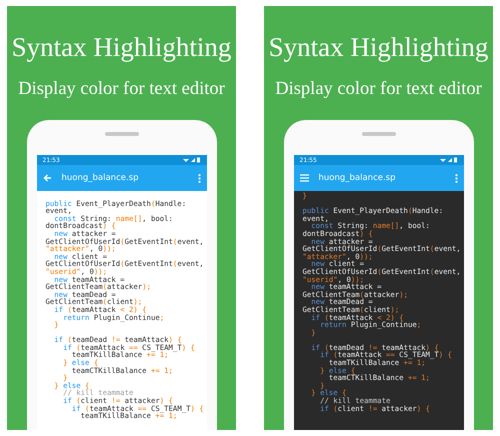 This screenshot has height=436, width=500. Describe the element at coordinates (47, 178) in the screenshot. I see `back-arrow-icon` at that location.